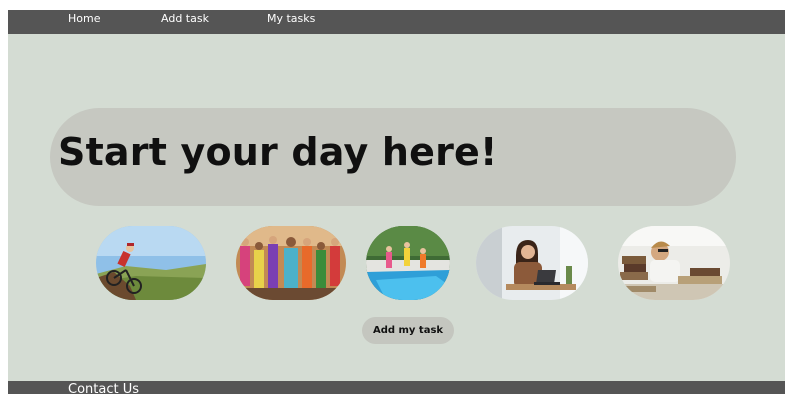  I want to click on nav-add-task-link: Add task, so click(185, 18).